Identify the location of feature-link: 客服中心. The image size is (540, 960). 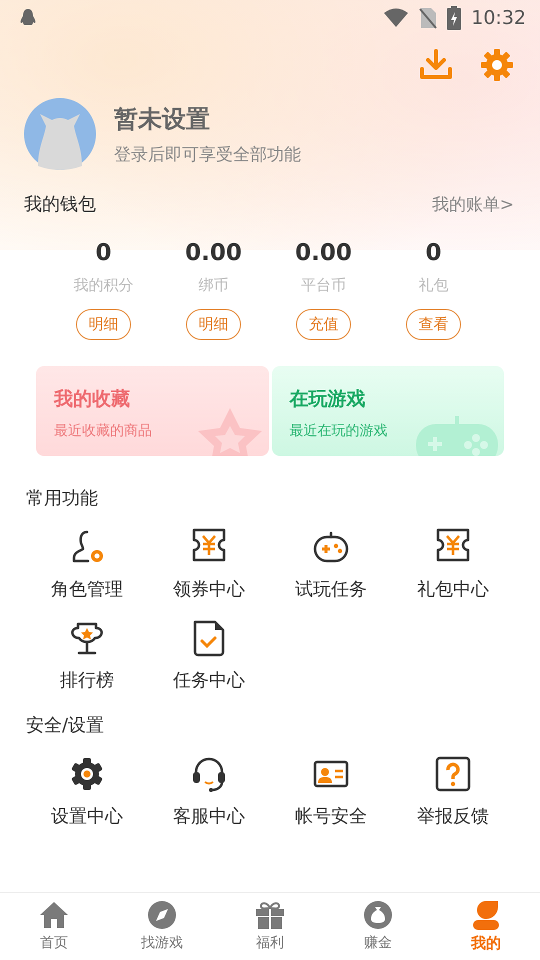
(209, 817).